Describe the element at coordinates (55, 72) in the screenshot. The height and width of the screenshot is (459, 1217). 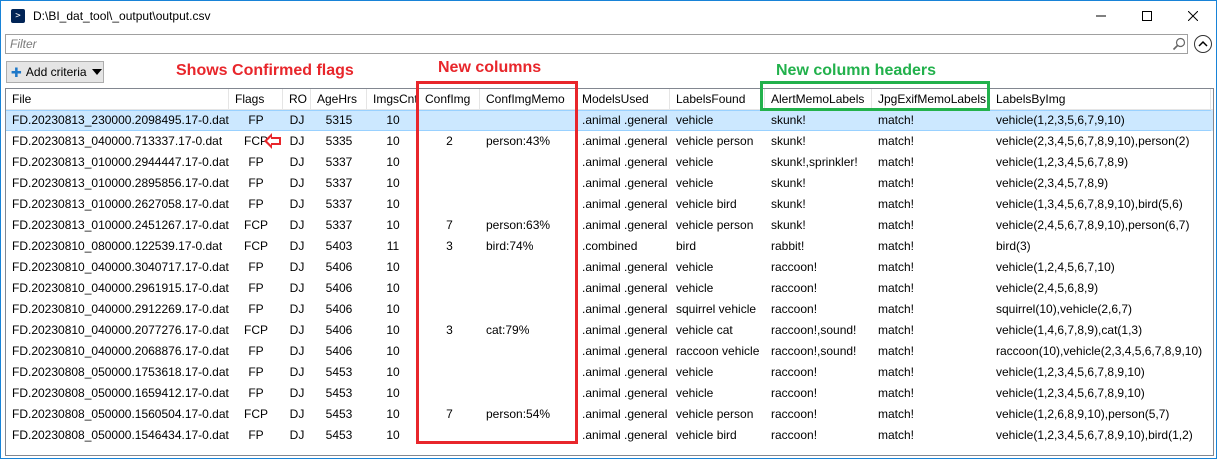
I see `add-criteria-button: ✚ Add criteria` at that location.